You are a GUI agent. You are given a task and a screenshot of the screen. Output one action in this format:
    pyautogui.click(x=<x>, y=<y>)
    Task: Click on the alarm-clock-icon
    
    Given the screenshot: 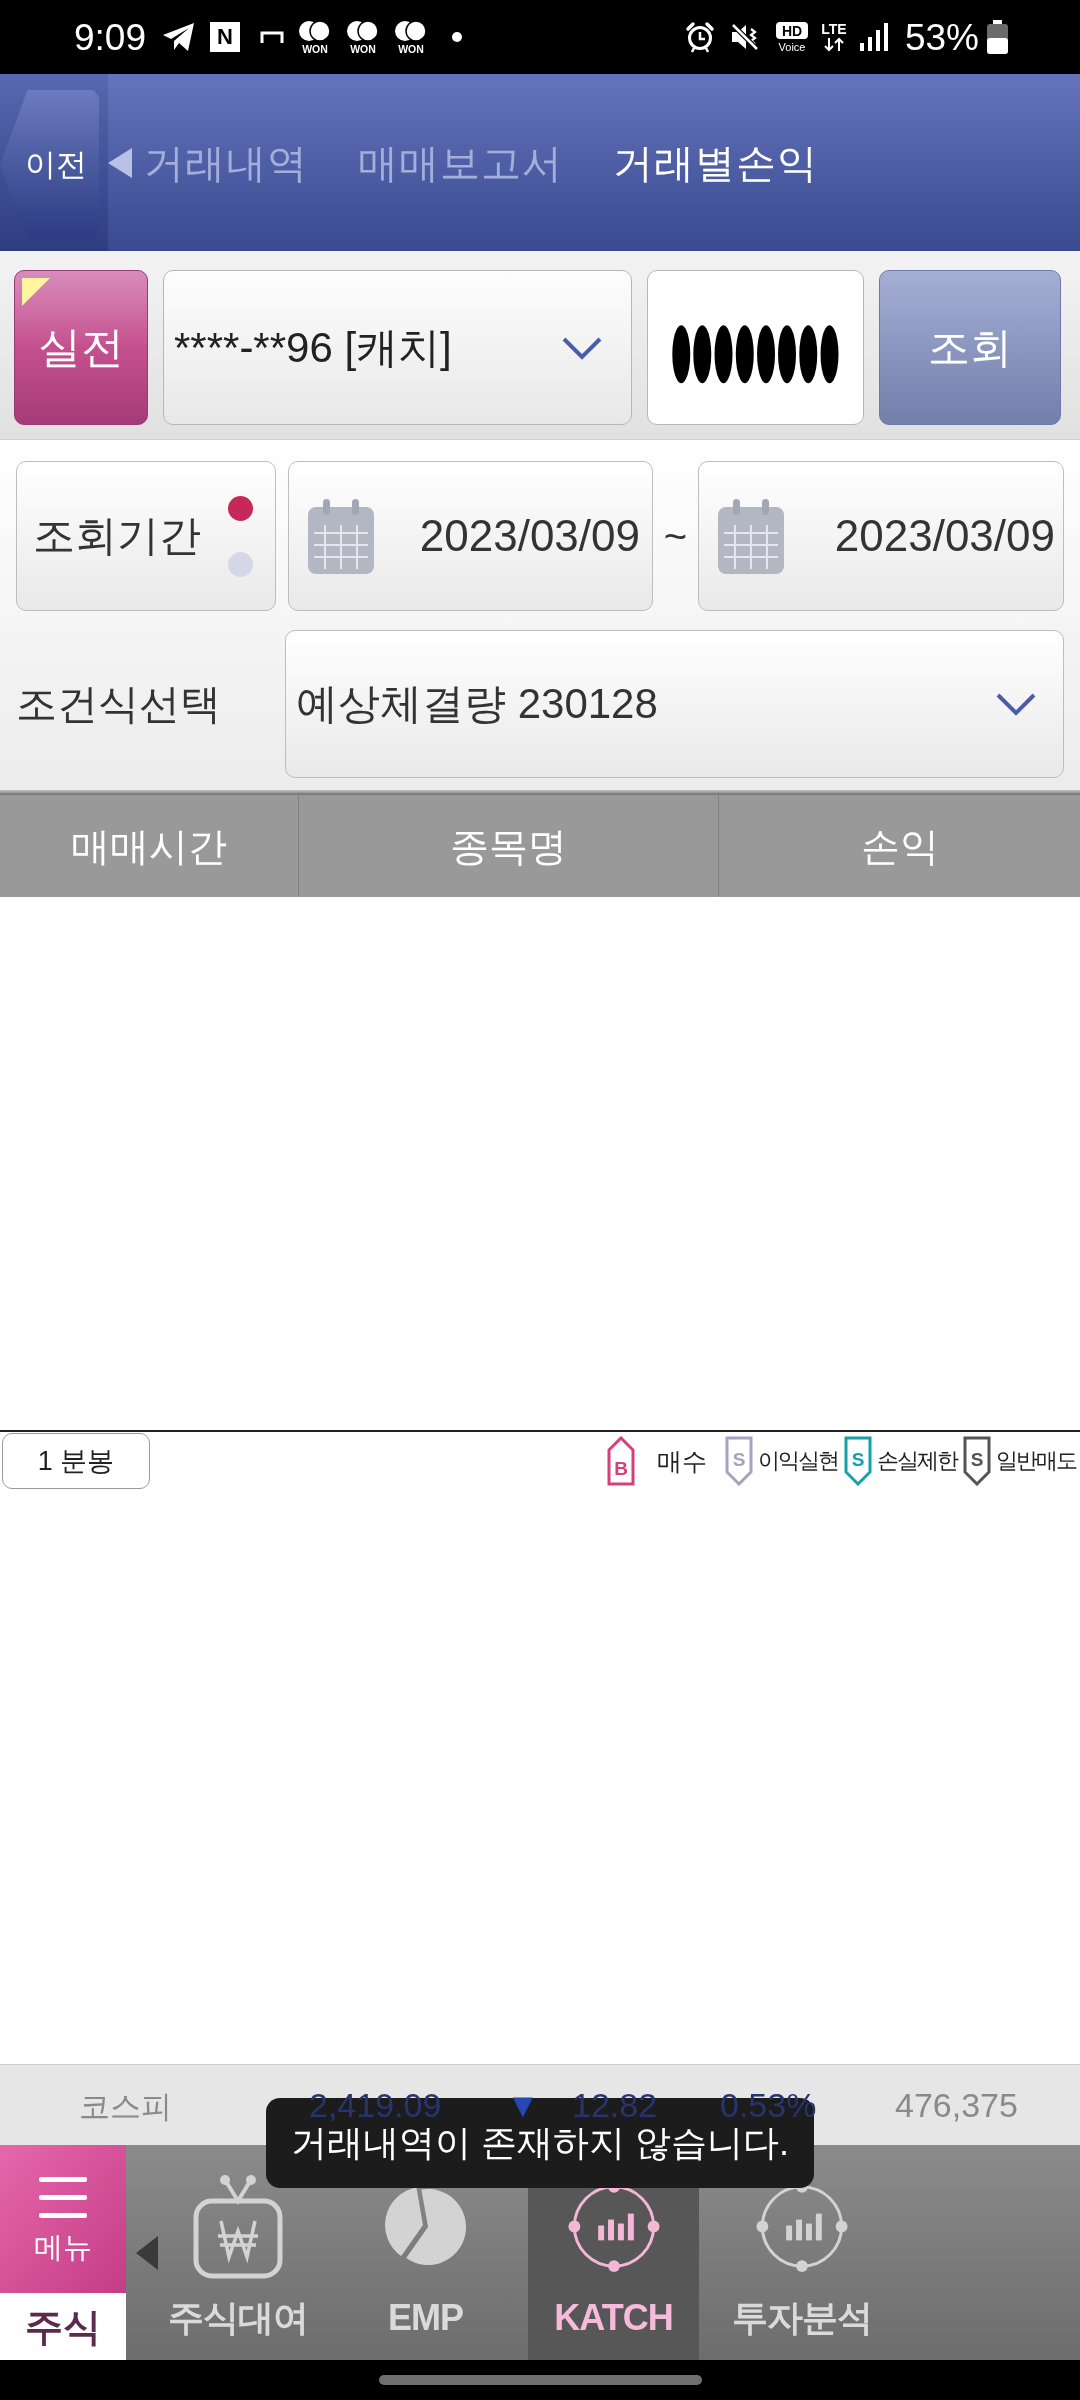 What is the action you would take?
    pyautogui.click(x=699, y=37)
    